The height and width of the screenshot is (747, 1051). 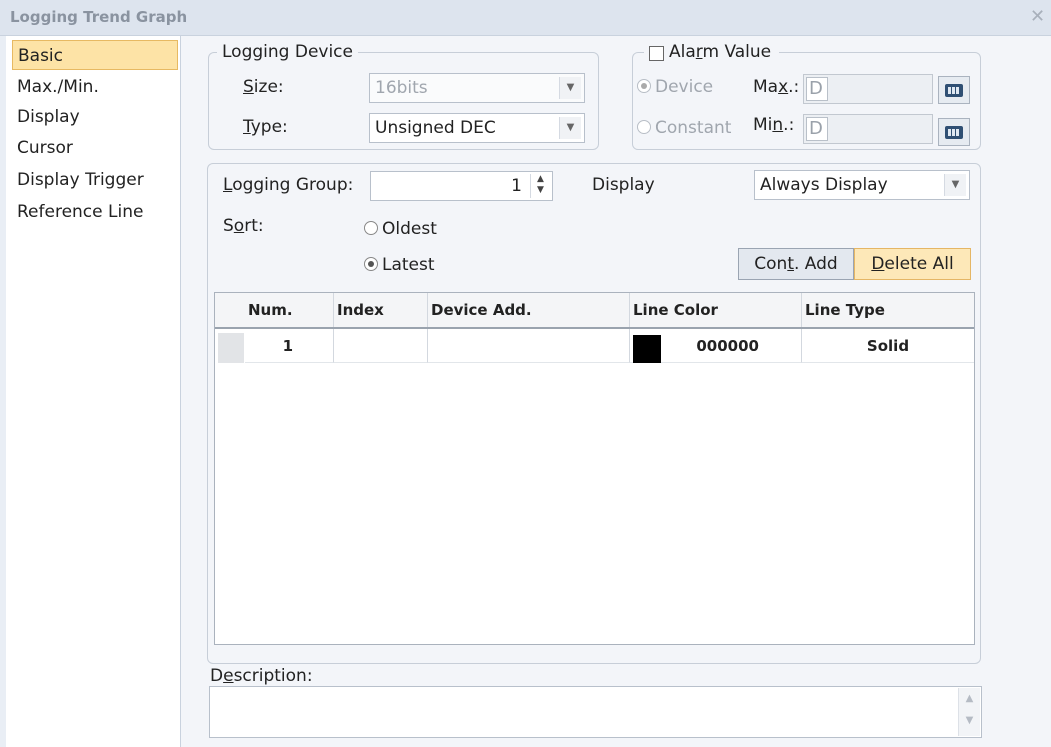 I want to click on sort-label: Sort:, so click(x=243, y=226).